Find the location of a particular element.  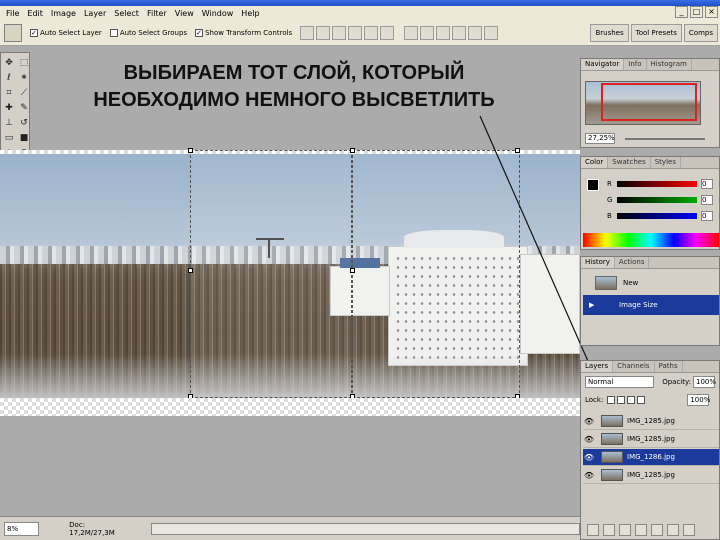

red-slider is located at coordinates (657, 184).